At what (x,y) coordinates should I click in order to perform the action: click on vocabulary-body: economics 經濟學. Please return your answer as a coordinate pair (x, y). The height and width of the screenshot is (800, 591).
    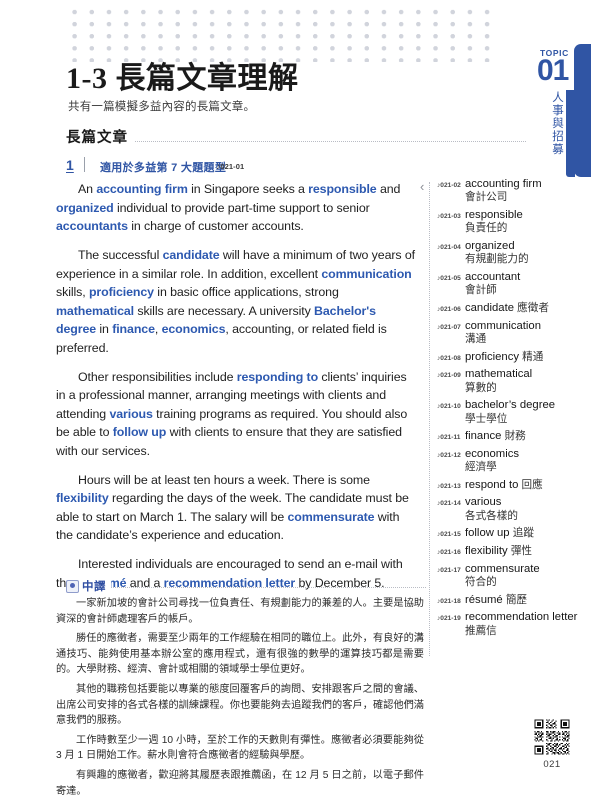
    Looking at the image, I should click on (527, 461).